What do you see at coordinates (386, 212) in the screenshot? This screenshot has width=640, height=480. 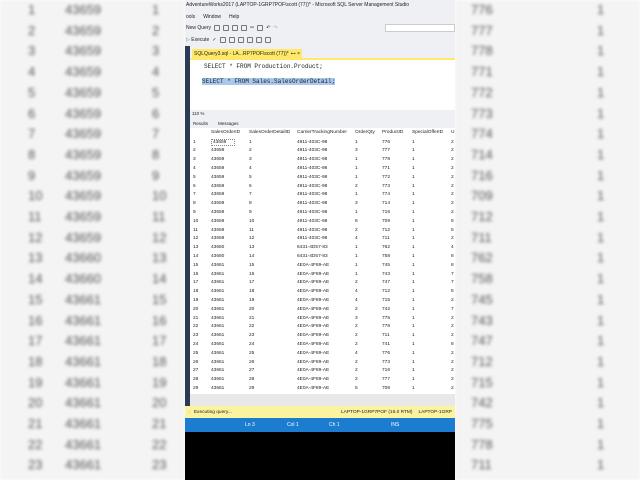 I see `cell: 716` at bounding box center [386, 212].